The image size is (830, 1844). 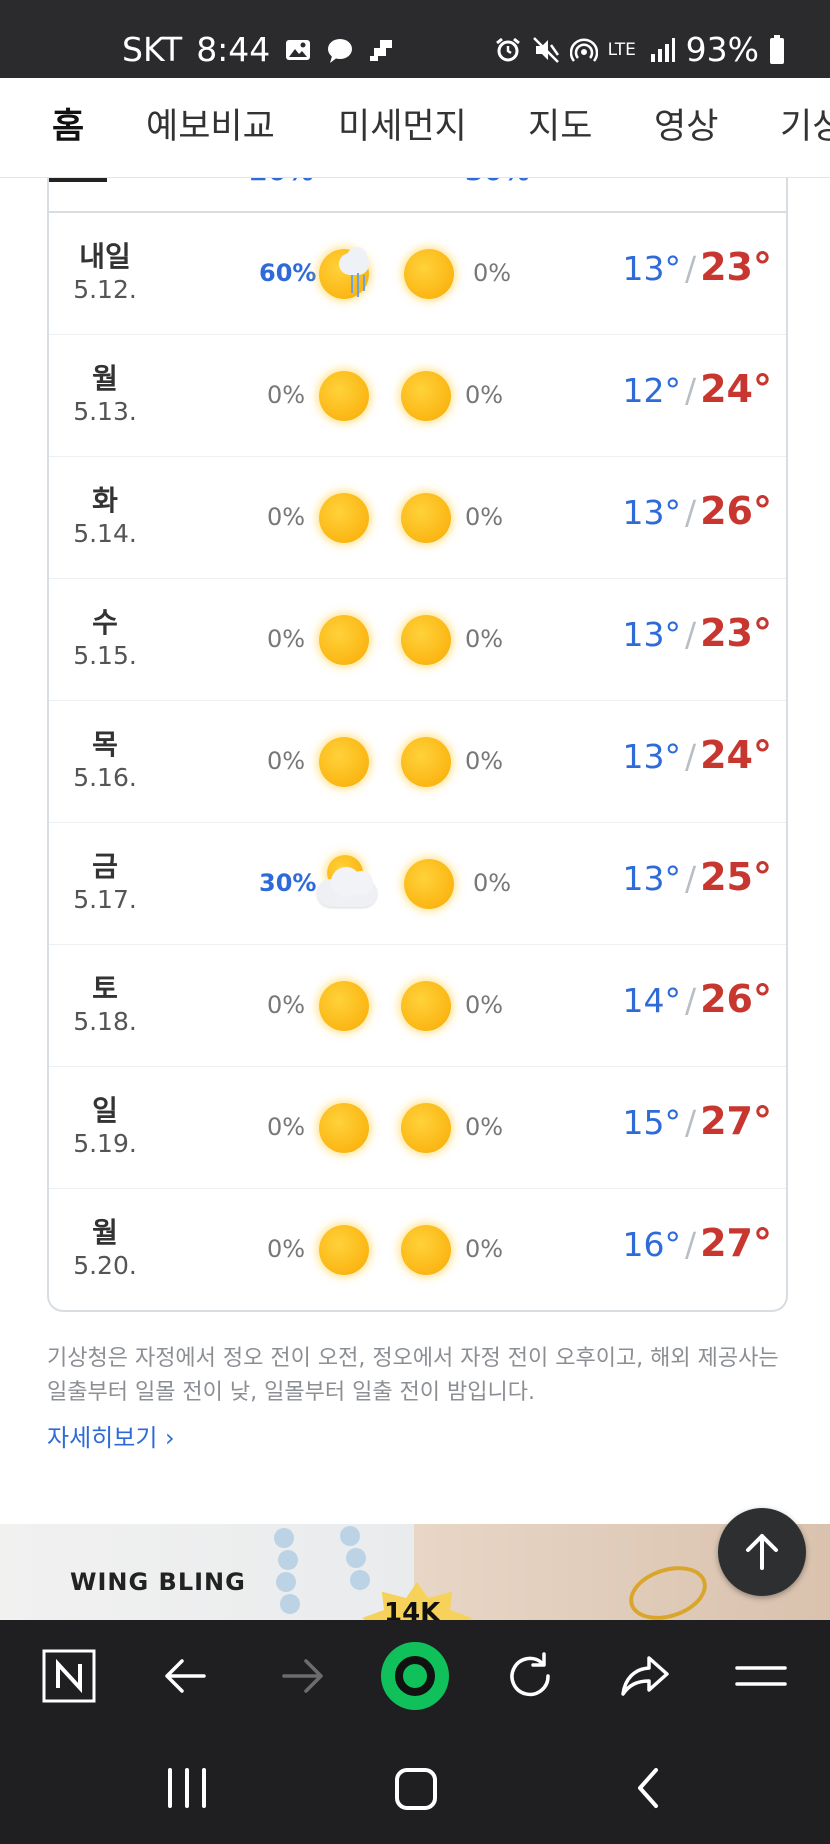 I want to click on day-label: 내일, so click(x=105, y=256).